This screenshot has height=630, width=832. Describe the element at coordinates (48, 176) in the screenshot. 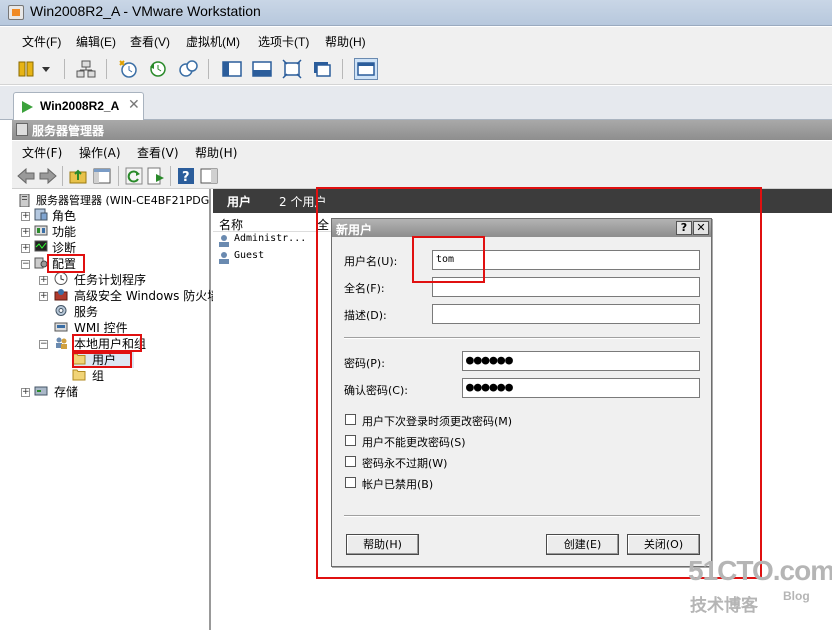

I see `forward-arrow-icon` at that location.